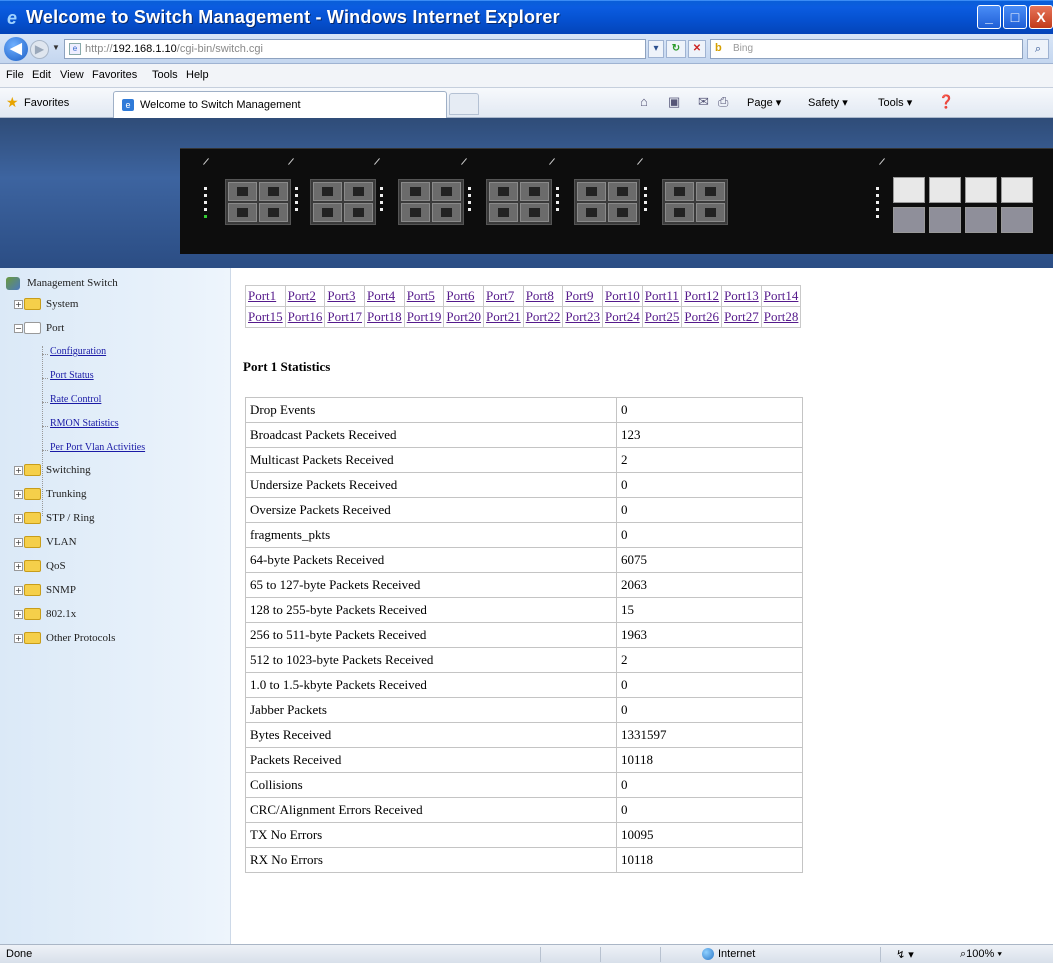  What do you see at coordinates (464, 317) in the screenshot?
I see `port-link: Port20` at bounding box center [464, 317].